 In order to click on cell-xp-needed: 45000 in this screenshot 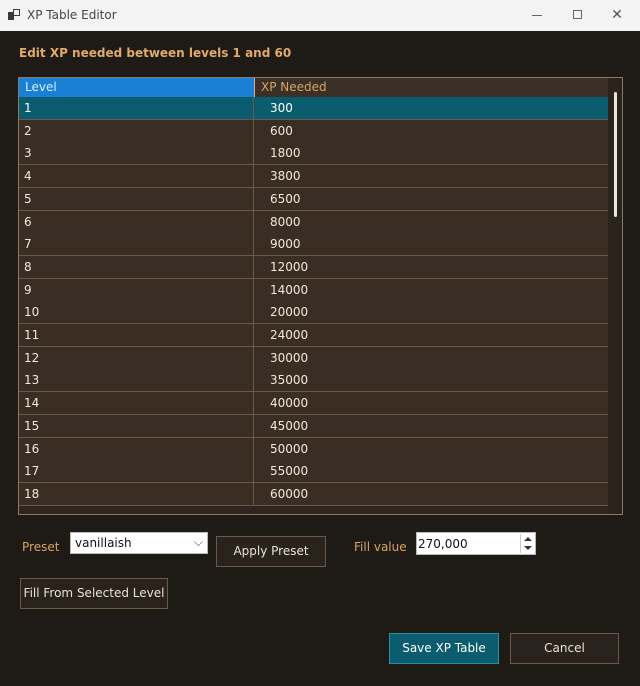, I will do `click(431, 426)`.